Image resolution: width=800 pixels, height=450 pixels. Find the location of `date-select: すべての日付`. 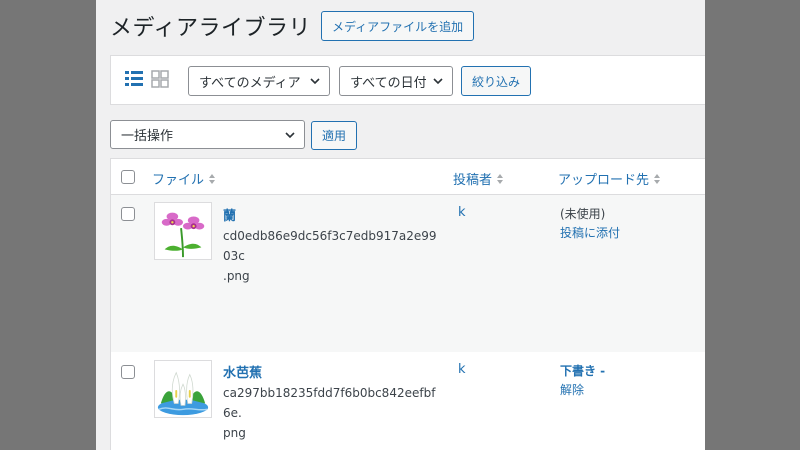

date-select: すべての日付 is located at coordinates (396, 81).